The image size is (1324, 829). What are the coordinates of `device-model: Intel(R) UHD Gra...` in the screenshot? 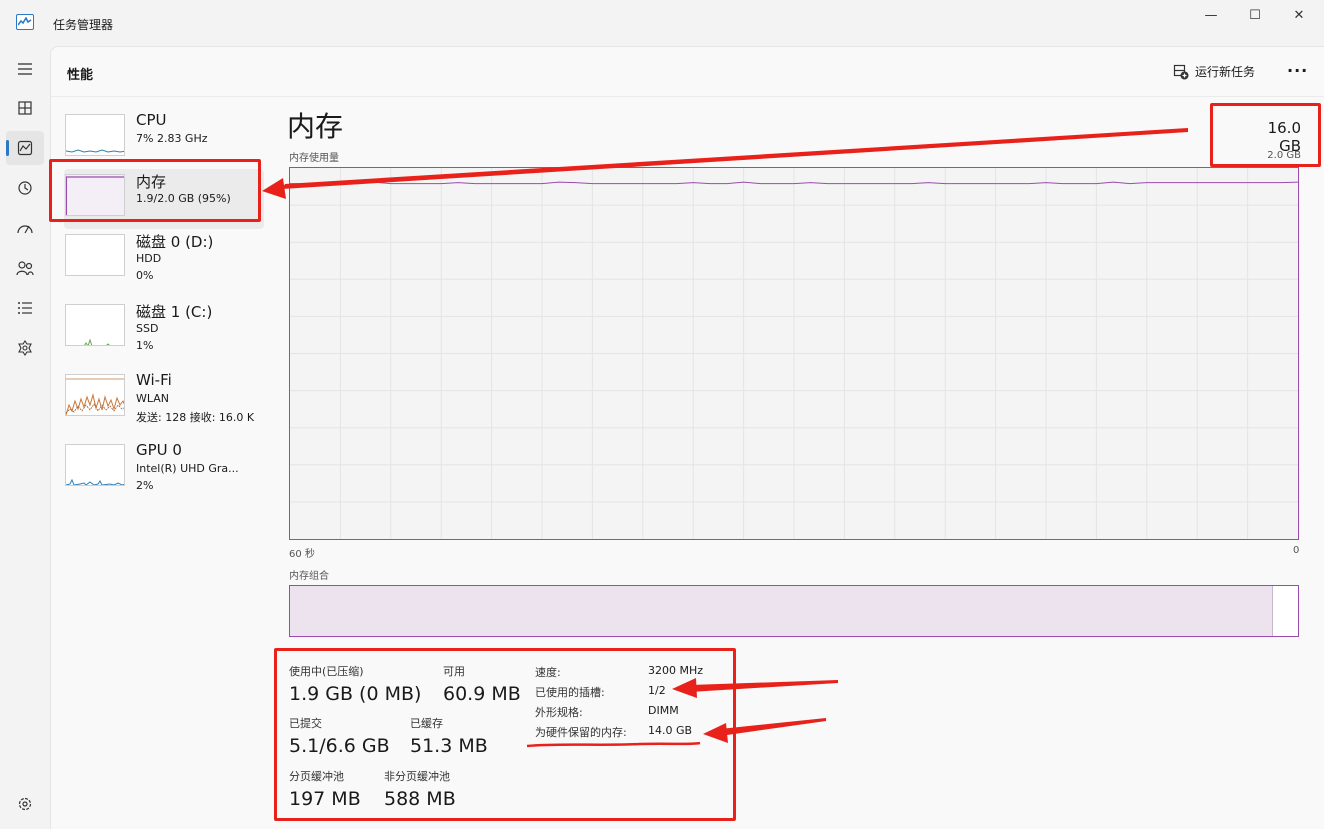 It's located at (187, 468).